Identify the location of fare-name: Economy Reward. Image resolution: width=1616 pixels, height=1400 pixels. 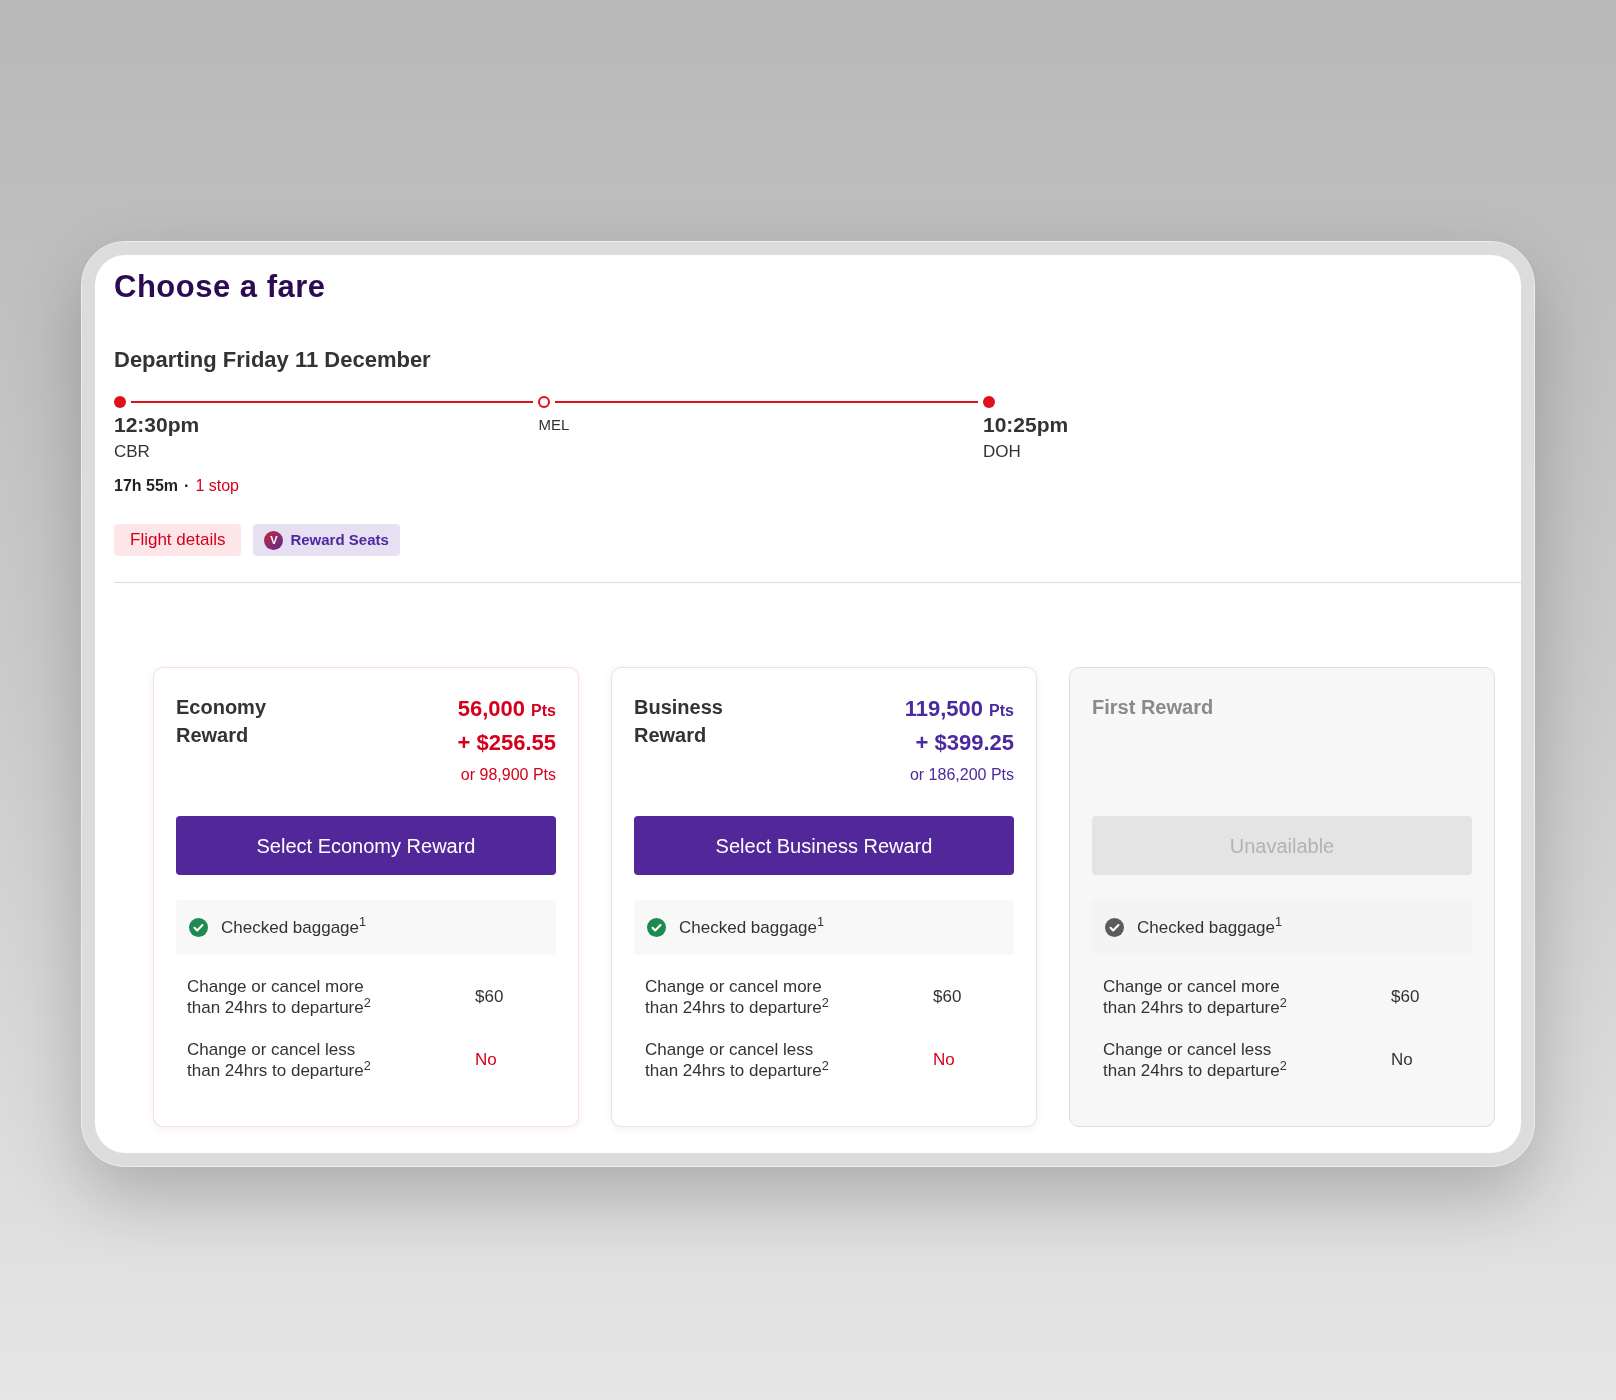
(222, 721).